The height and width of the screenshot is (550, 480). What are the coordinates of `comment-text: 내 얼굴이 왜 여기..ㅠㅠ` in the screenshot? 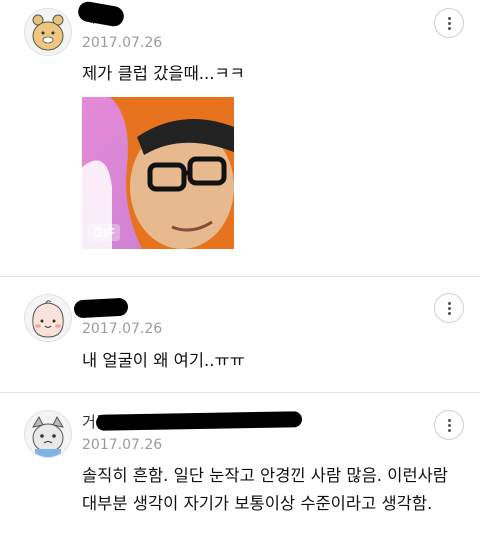 It's located at (163, 360).